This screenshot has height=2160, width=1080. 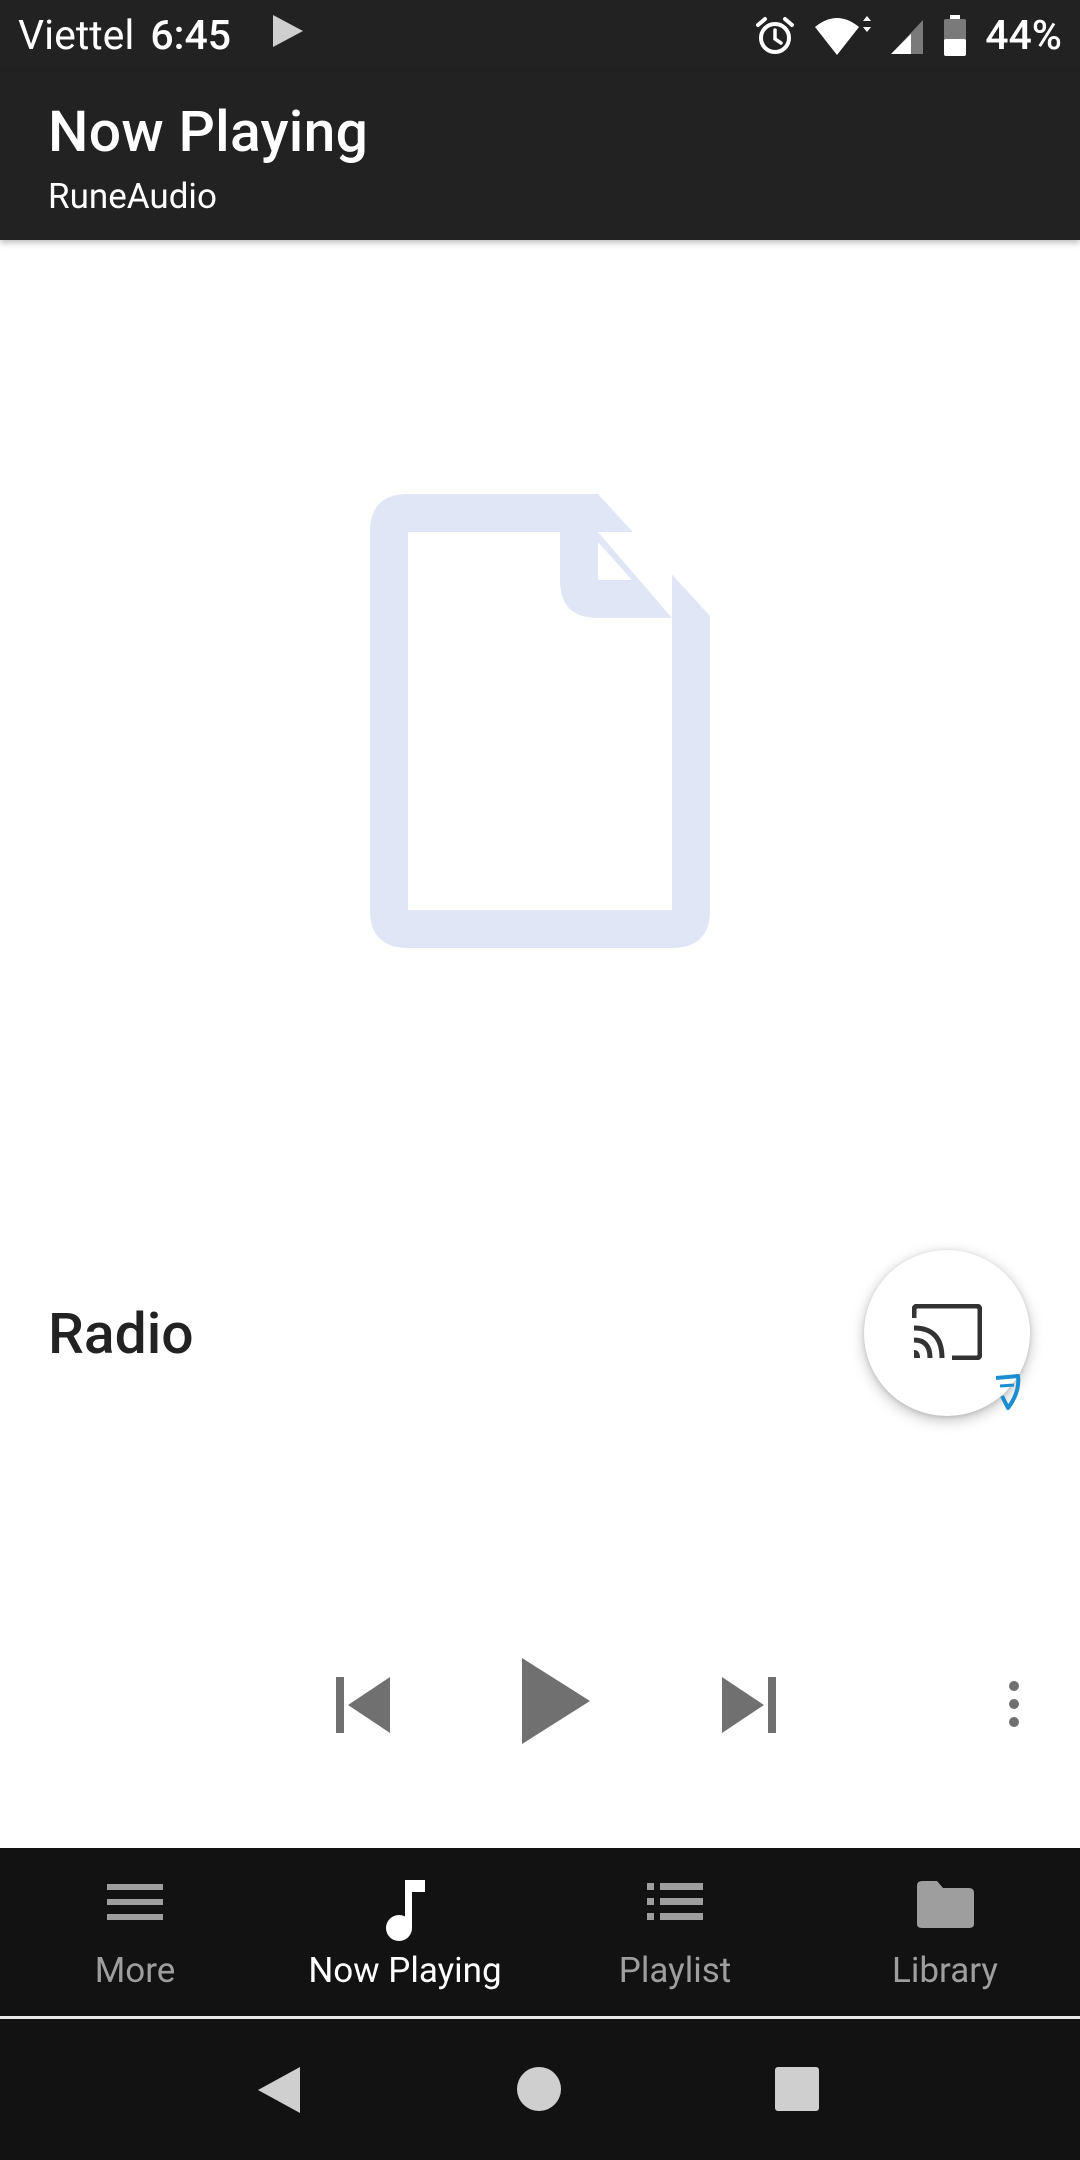 I want to click on status-right: 44%, so click(x=908, y=36).